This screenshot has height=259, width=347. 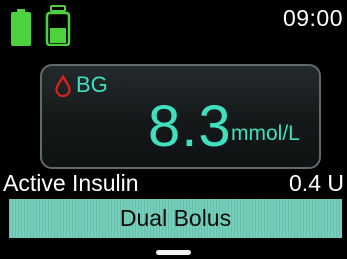 I want to click on bg-value: 8.3, so click(x=190, y=126).